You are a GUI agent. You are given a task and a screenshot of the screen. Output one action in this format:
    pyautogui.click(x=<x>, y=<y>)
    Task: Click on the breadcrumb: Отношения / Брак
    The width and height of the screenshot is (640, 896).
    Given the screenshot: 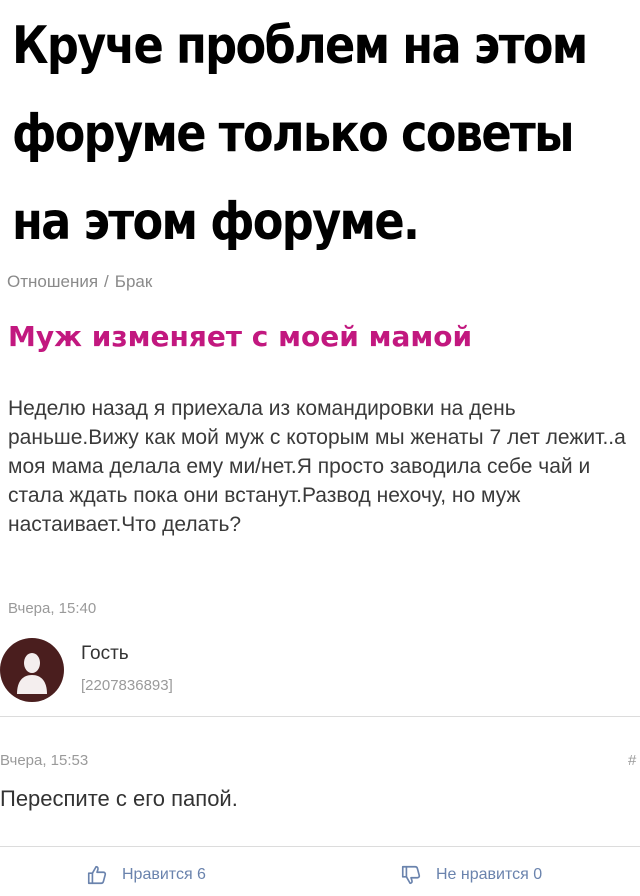 What is the action you would take?
    pyautogui.click(x=79, y=282)
    